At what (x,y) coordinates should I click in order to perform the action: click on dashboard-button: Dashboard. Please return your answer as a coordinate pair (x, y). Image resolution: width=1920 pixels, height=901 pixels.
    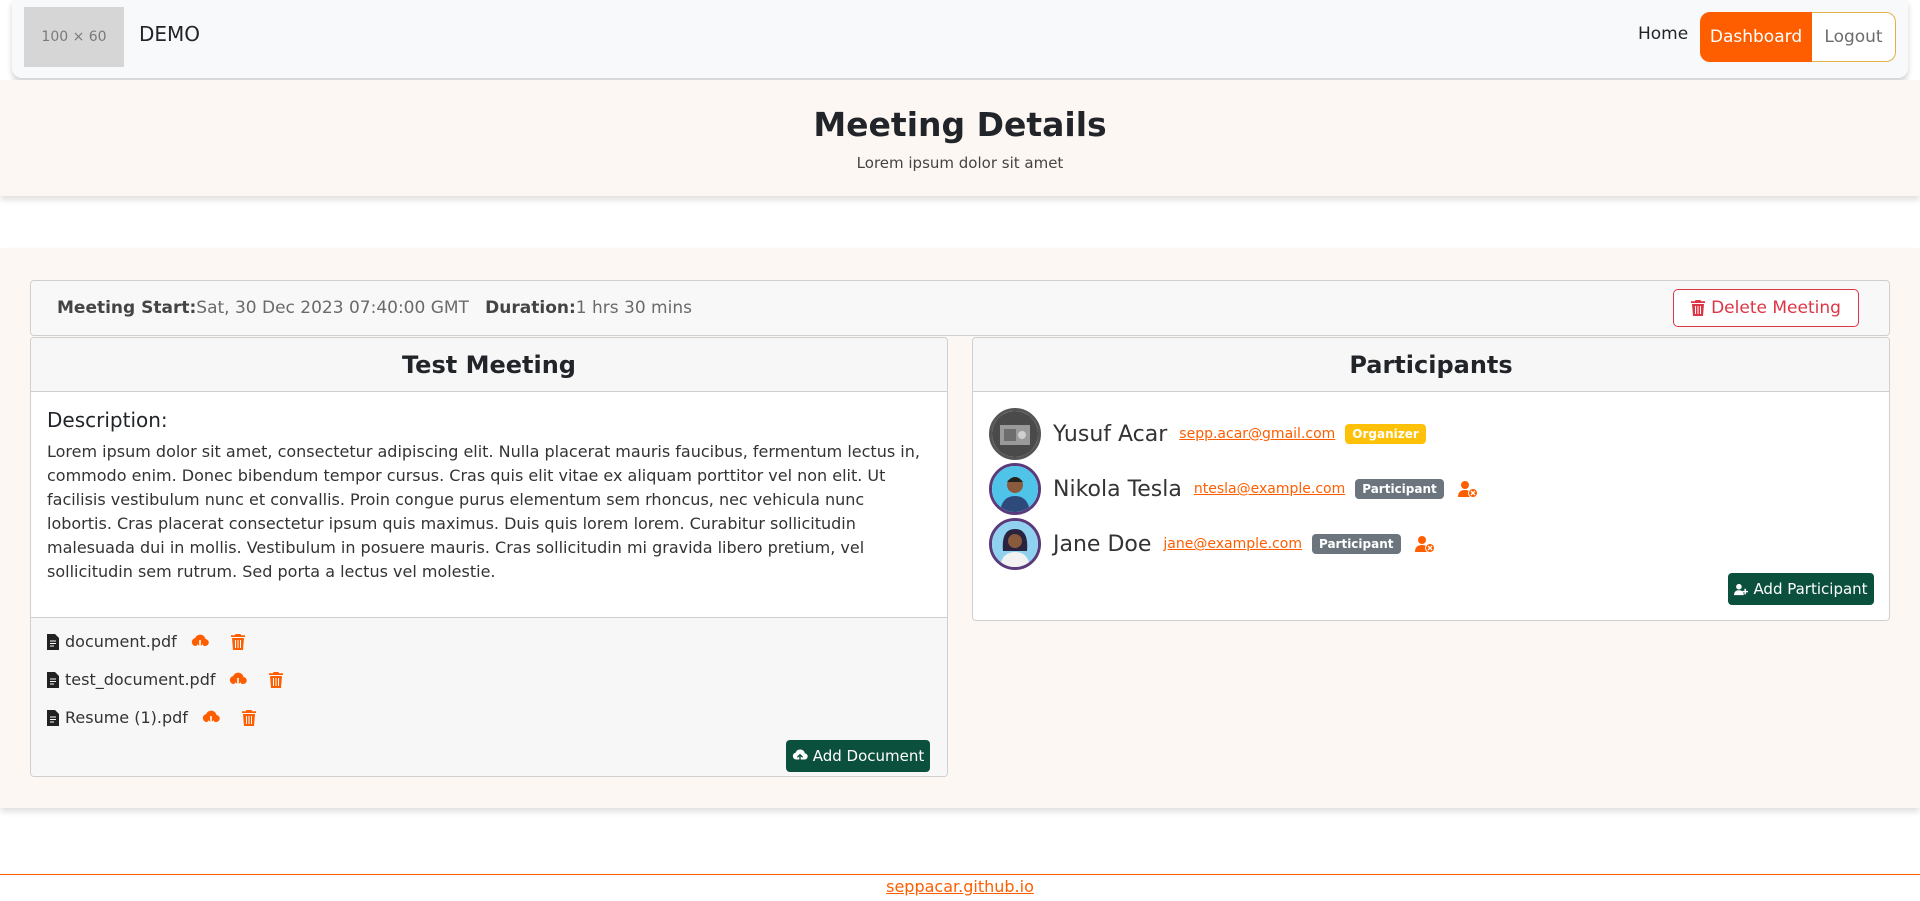
    Looking at the image, I should click on (1756, 37).